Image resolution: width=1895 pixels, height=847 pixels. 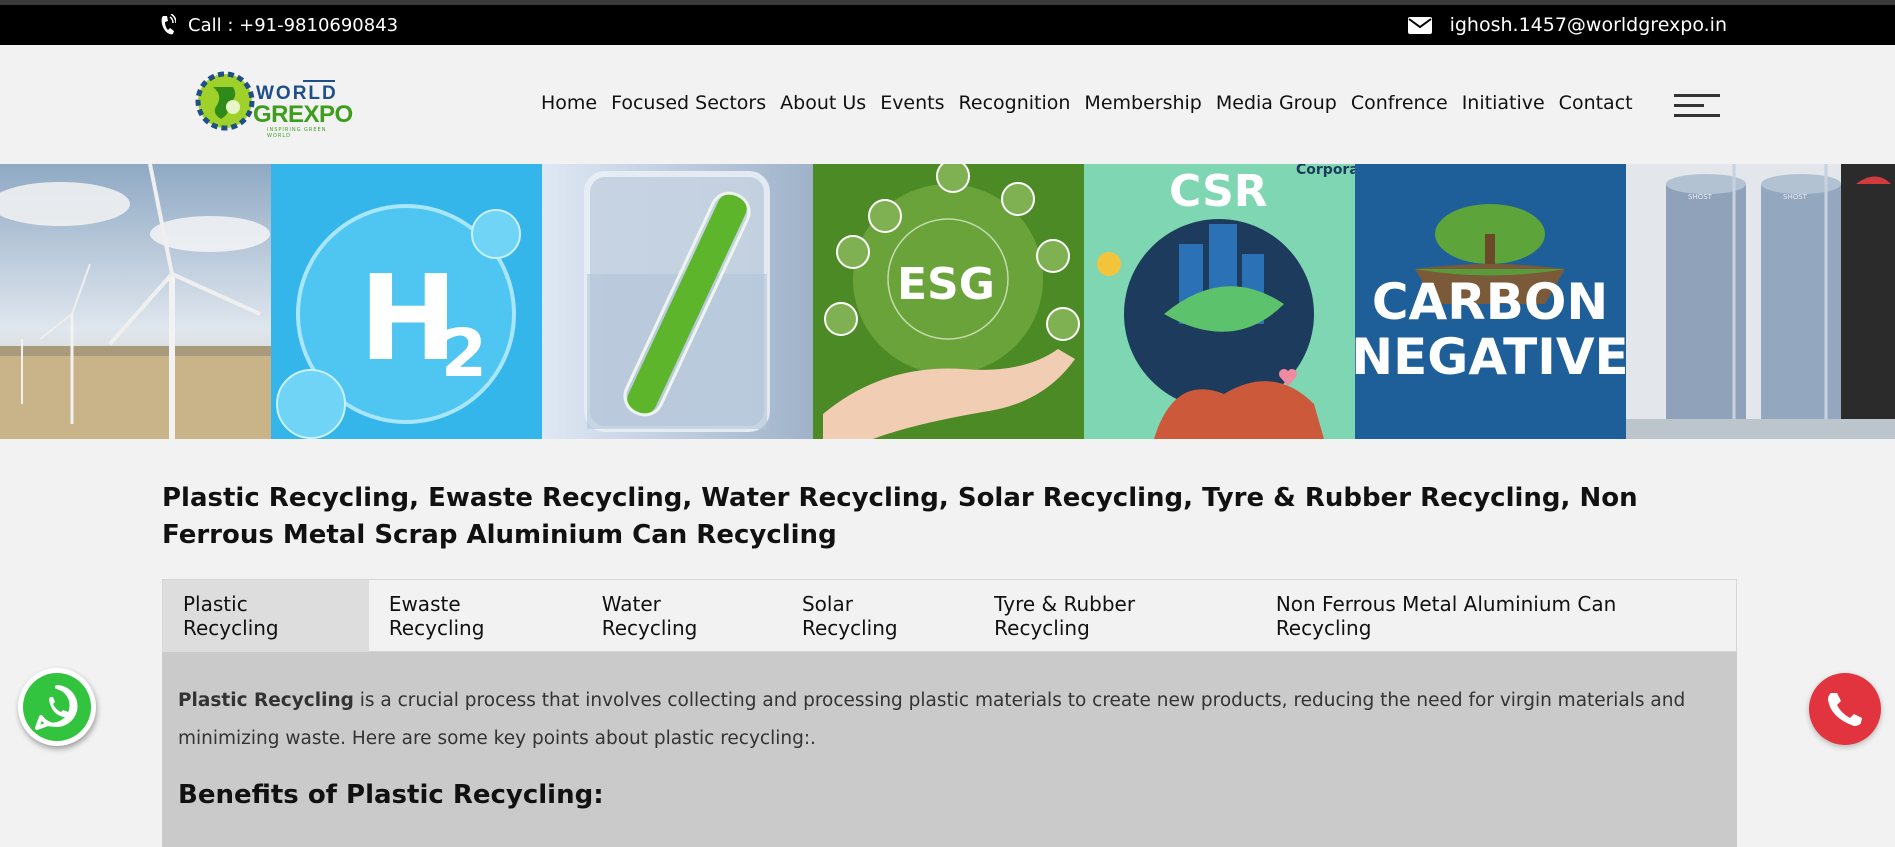 I want to click on tab-plastic-recycling: Plastic Recycling, so click(x=266, y=616).